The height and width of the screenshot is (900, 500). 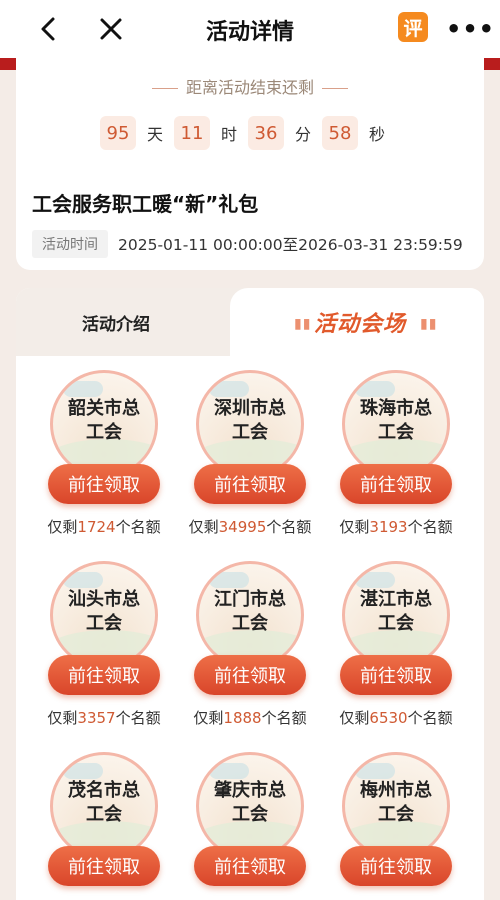 I want to click on quota-text: 仅剩3193个名额, so click(x=396, y=526).